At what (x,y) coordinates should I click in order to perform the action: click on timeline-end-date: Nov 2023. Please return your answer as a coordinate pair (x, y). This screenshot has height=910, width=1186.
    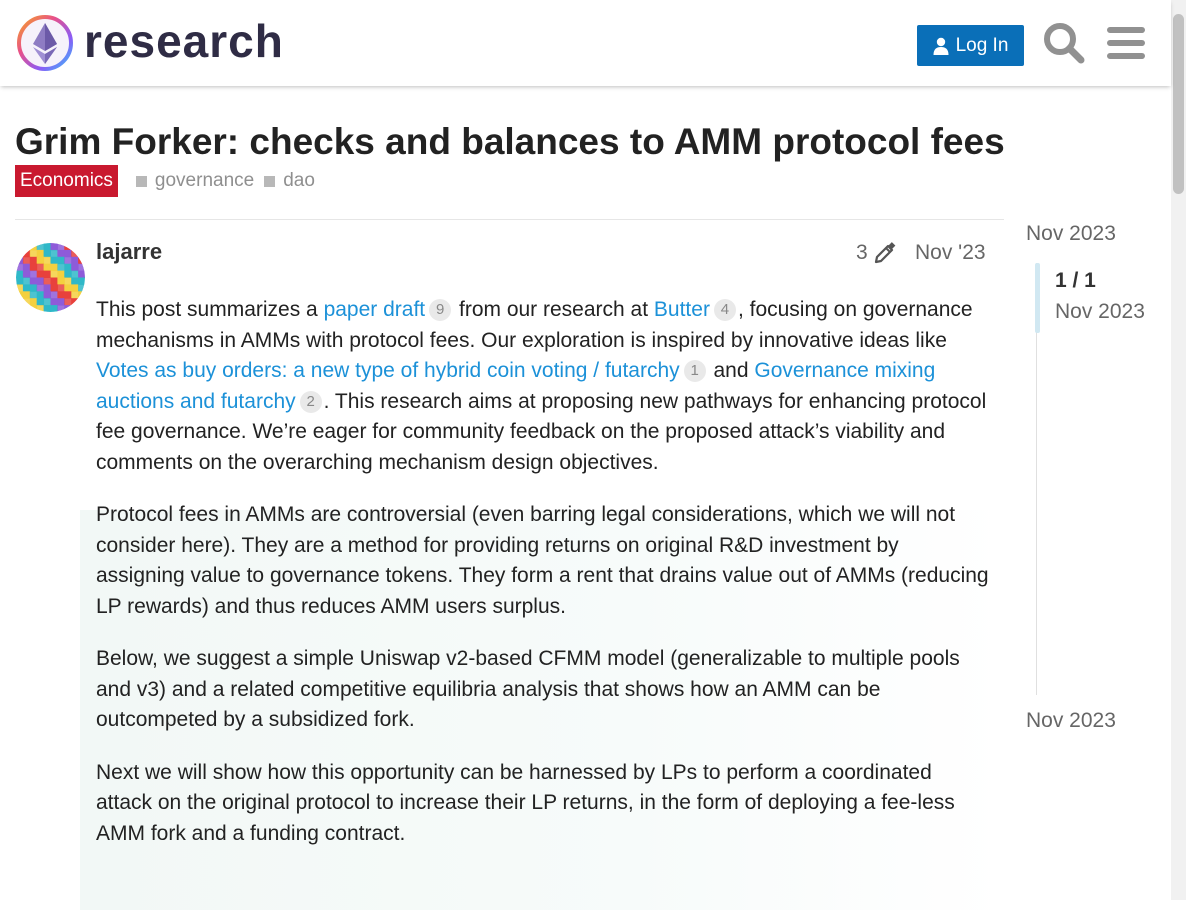
    Looking at the image, I should click on (1071, 721).